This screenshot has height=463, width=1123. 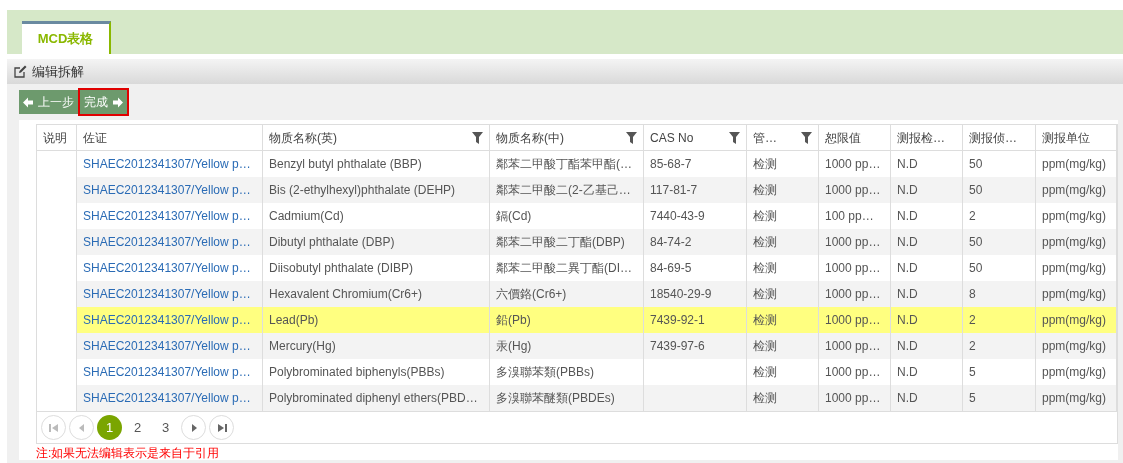 What do you see at coordinates (118, 102) in the screenshot?
I see `right-arrow-icon` at bounding box center [118, 102].